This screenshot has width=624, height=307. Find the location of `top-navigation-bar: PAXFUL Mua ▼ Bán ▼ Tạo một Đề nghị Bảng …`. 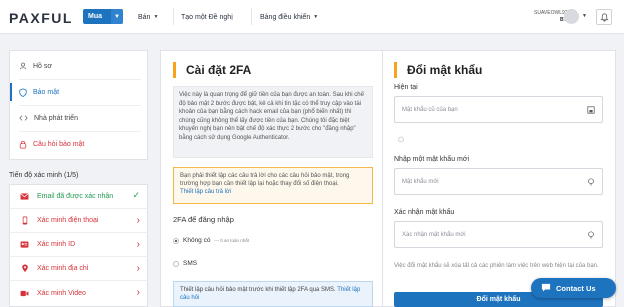

top-navigation-bar: PAXFUL Mua ▼ Bán ▼ Tạo một Đề nghị Bảng … is located at coordinates (312, 17).